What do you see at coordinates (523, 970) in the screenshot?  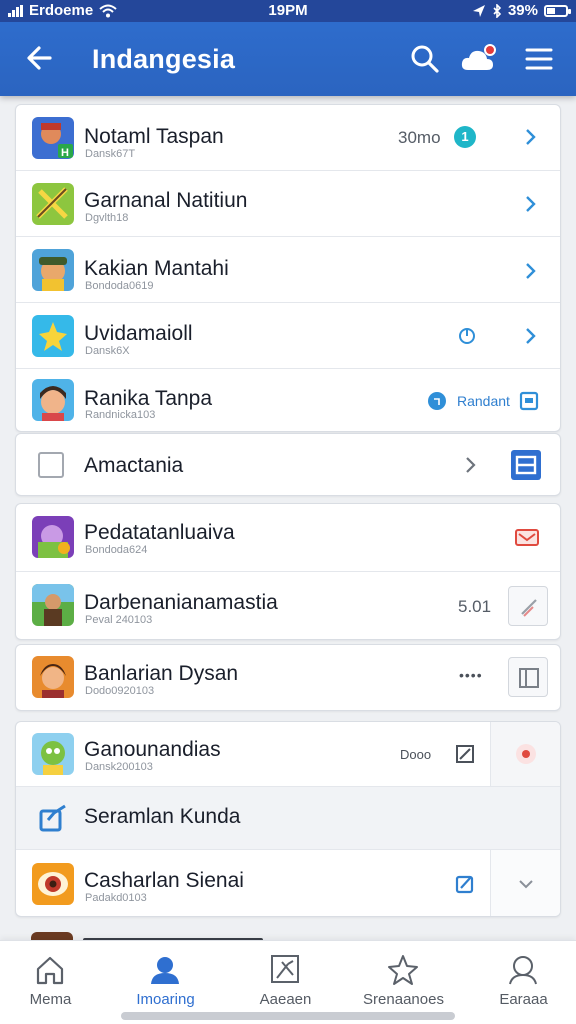 I see `user-circle-icon` at bounding box center [523, 970].